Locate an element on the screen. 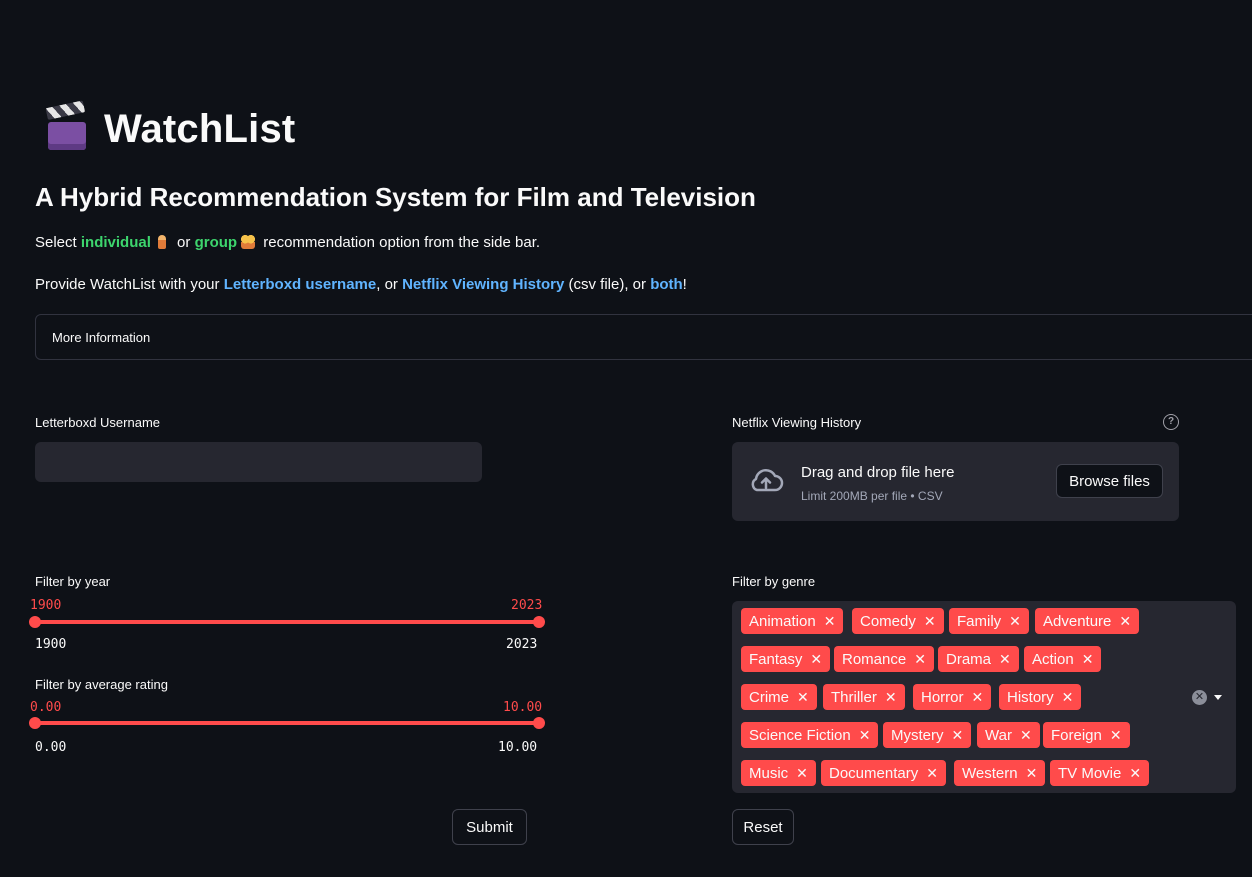 The image size is (1252, 877). tag-label: Fantasy is located at coordinates (776, 659).